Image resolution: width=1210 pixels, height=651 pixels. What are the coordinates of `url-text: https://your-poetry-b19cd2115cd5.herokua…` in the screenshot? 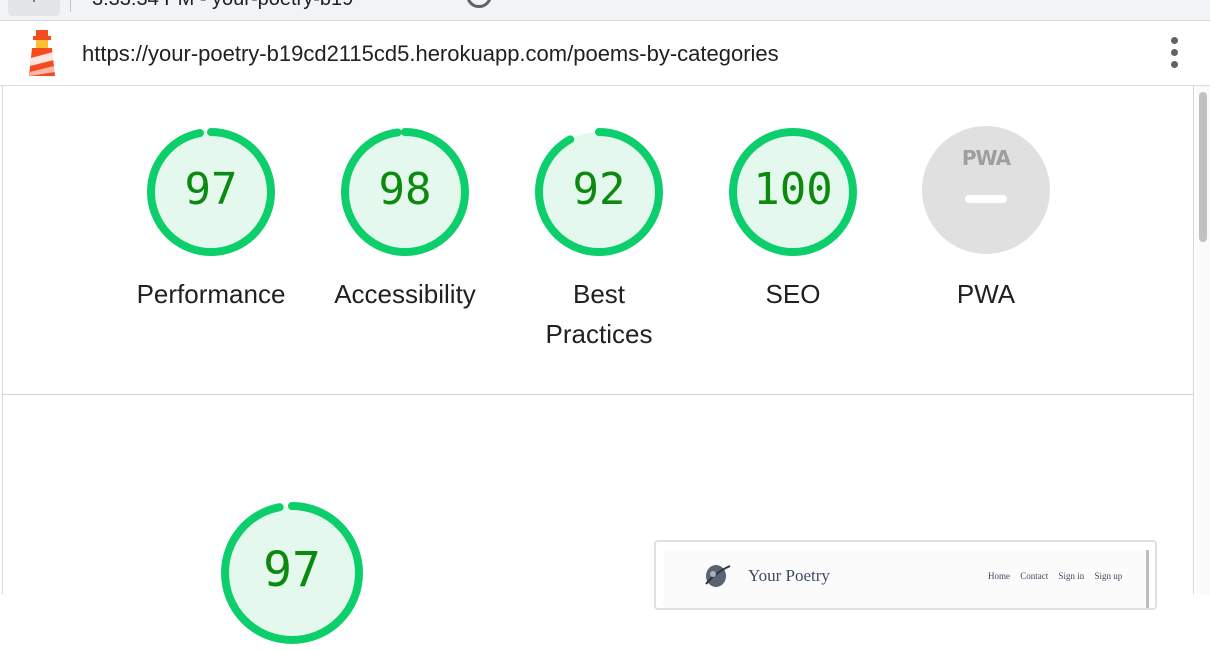 It's located at (430, 54).